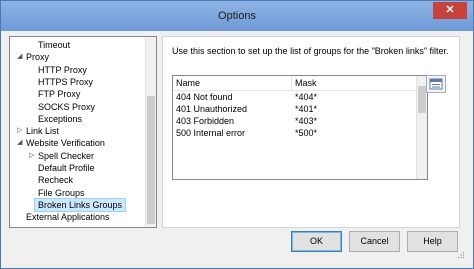  I want to click on help-button: Help, so click(432, 241).